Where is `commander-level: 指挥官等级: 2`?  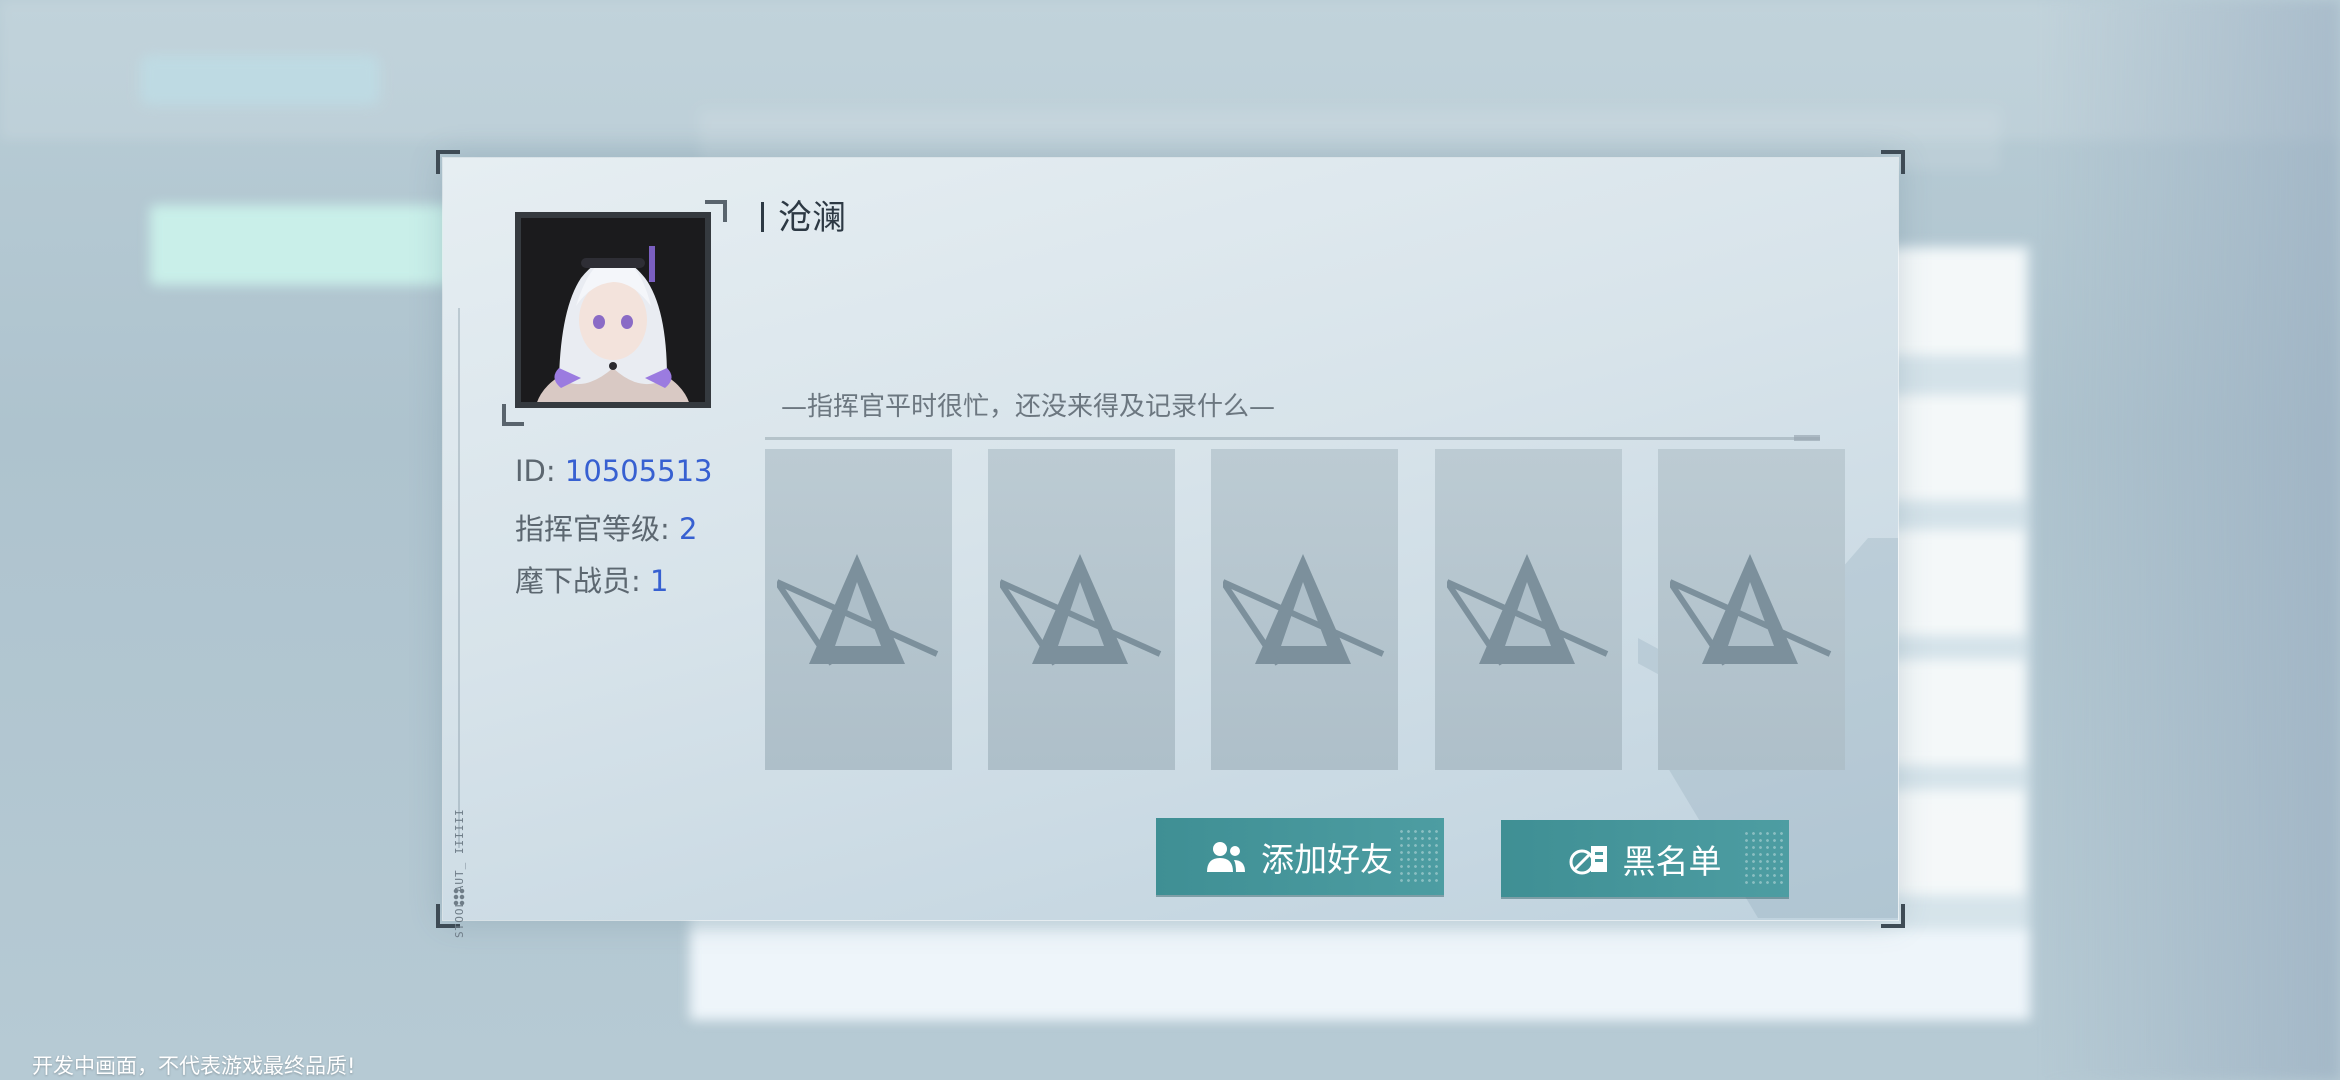 commander-level: 指挥官等级: 2 is located at coordinates (606, 527).